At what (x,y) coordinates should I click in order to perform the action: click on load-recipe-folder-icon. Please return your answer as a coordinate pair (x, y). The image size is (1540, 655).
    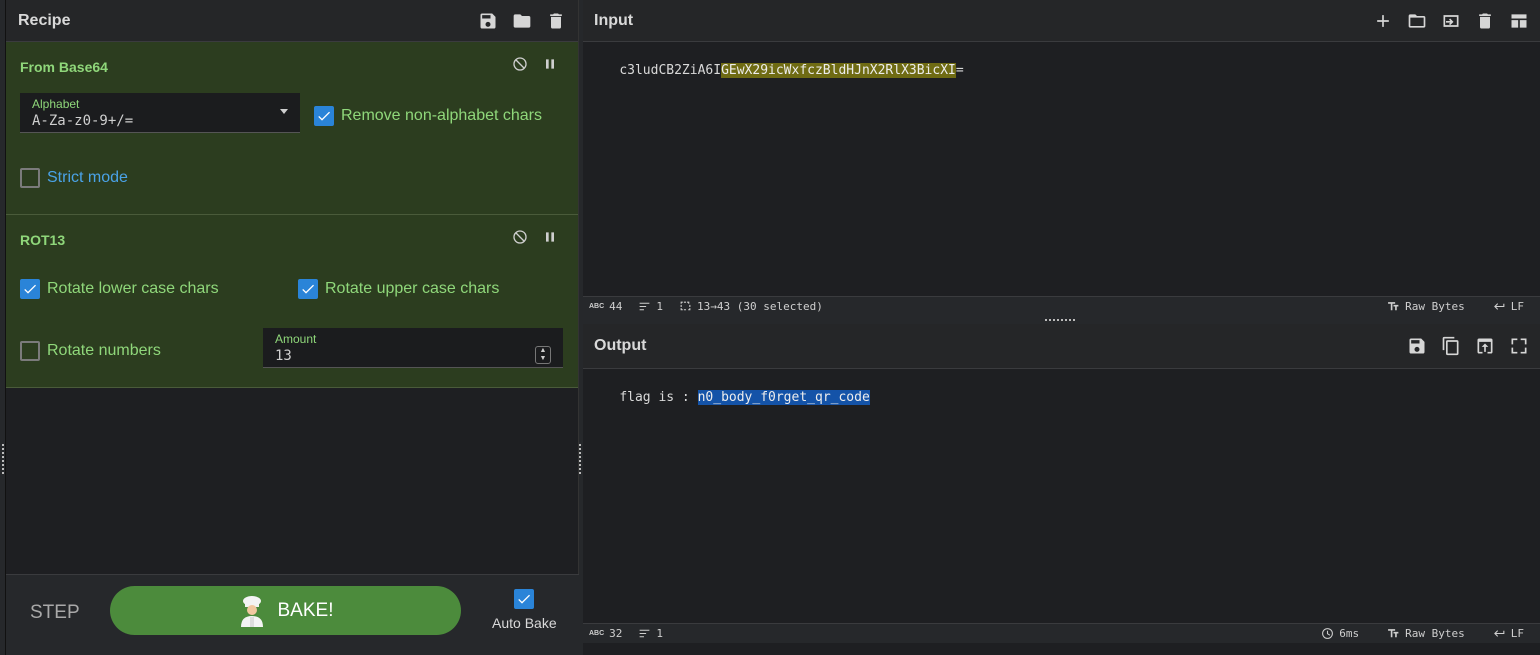
    Looking at the image, I should click on (522, 21).